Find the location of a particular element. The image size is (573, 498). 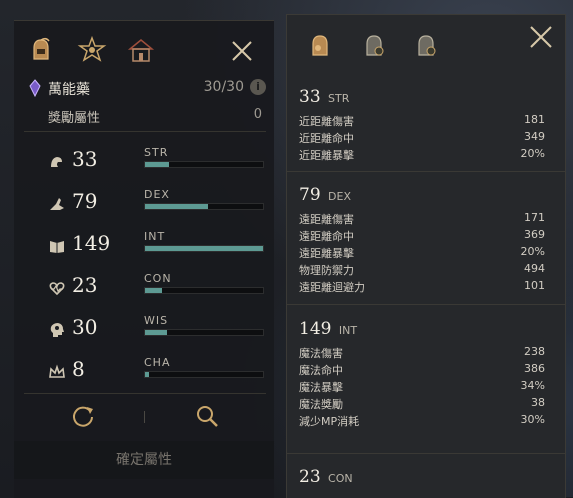

helmet-shield-icon is located at coordinates (426, 46).